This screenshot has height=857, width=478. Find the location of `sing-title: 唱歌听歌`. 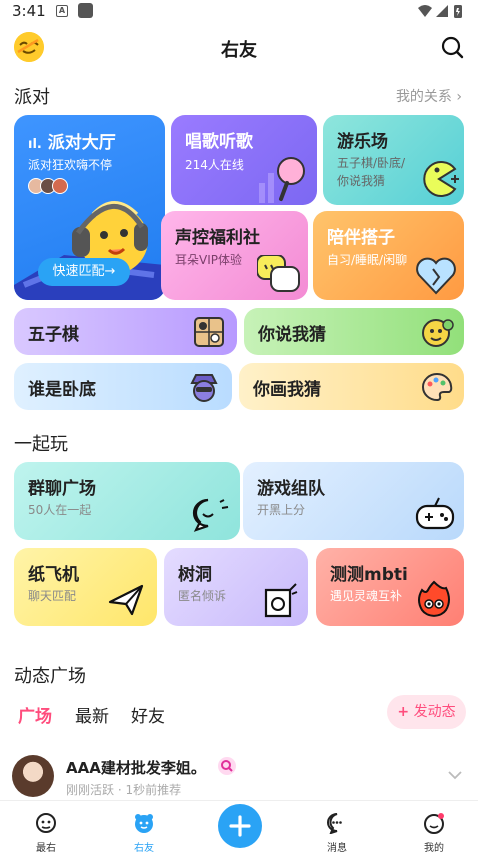

sing-title: 唱歌听歌 is located at coordinates (219, 142).